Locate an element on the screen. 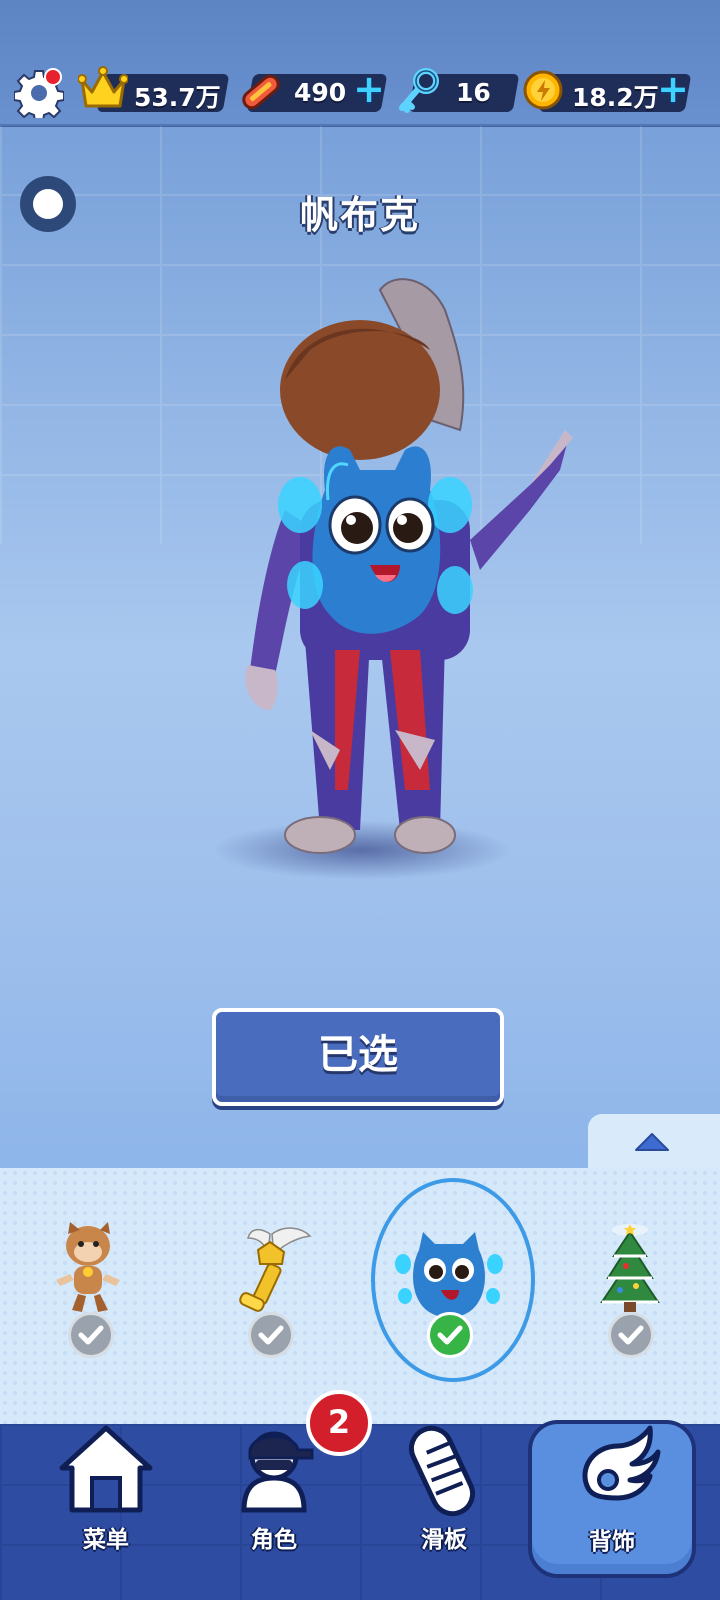  skateboard-icon is located at coordinates (442, 1471).